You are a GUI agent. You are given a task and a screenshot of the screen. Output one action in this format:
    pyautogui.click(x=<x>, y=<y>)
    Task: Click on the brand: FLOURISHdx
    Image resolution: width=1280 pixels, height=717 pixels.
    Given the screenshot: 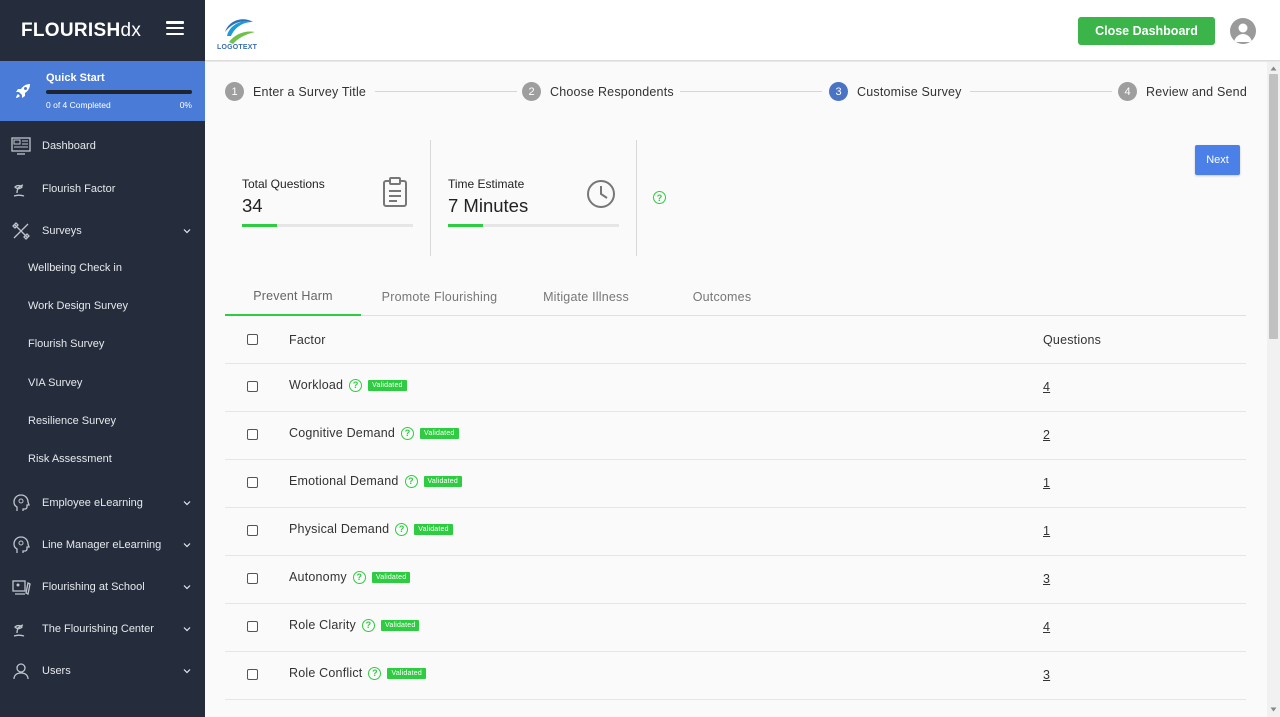 What is the action you would take?
    pyautogui.click(x=102, y=30)
    